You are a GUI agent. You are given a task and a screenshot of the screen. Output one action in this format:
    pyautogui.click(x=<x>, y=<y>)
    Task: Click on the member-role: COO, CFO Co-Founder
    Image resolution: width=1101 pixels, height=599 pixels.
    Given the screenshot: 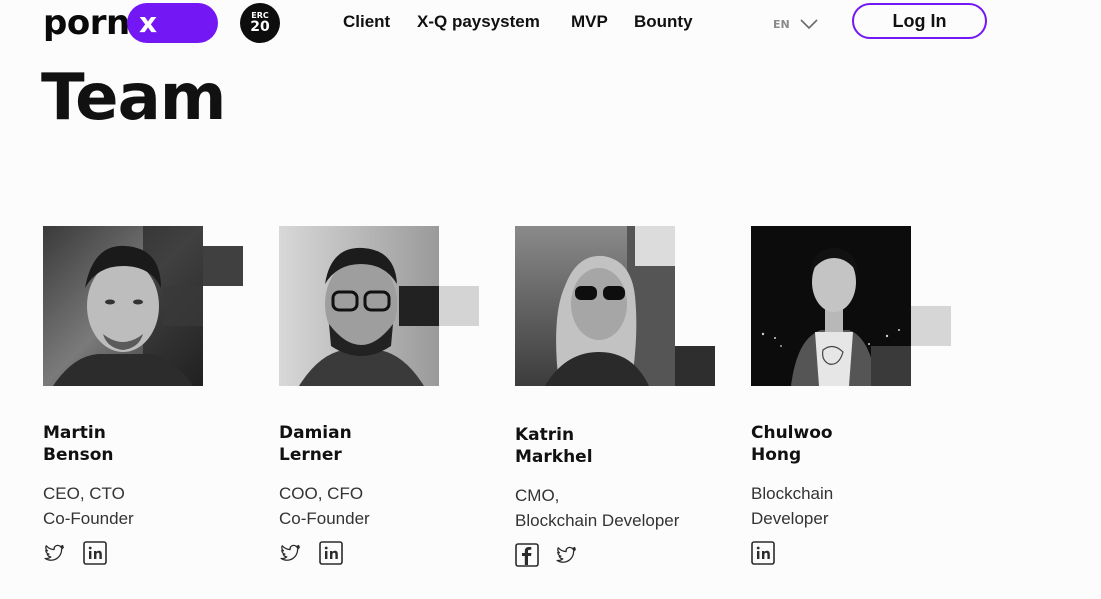 What is the action you would take?
    pyautogui.click(x=324, y=506)
    